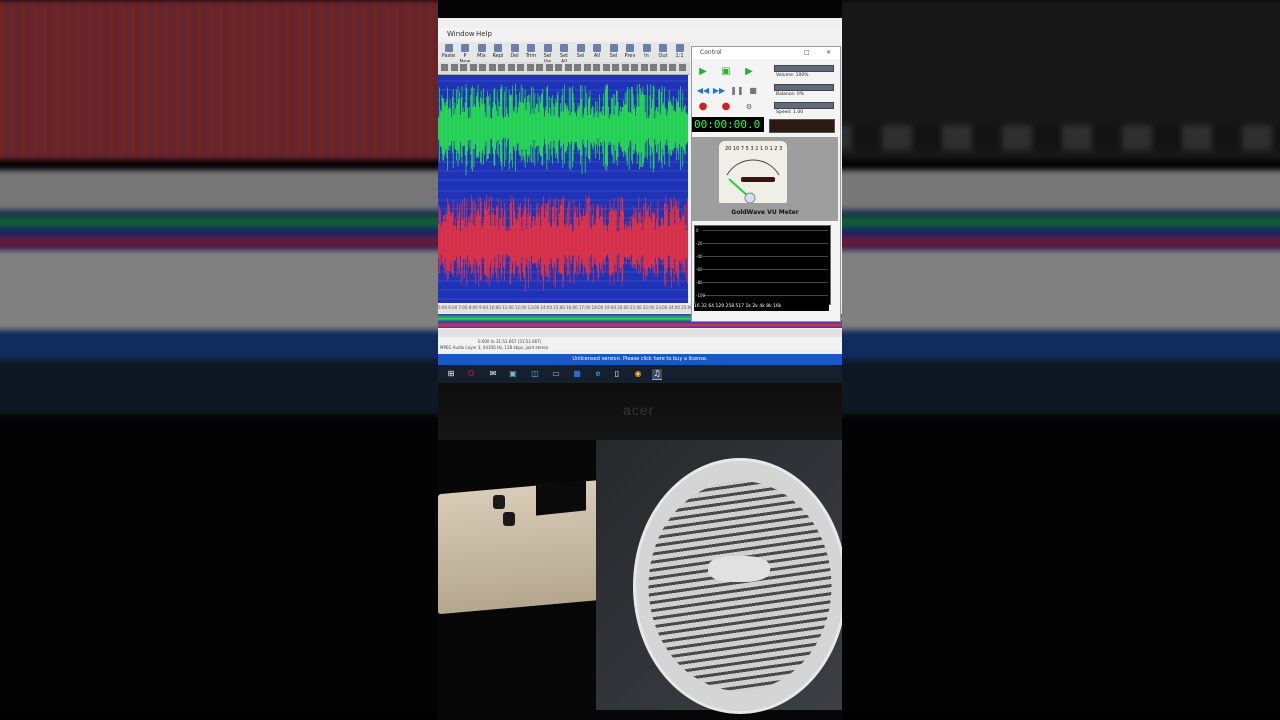 Image resolution: width=1280 pixels, height=720 pixels. I want to click on toolbar-button: Repl, so click(498, 51).